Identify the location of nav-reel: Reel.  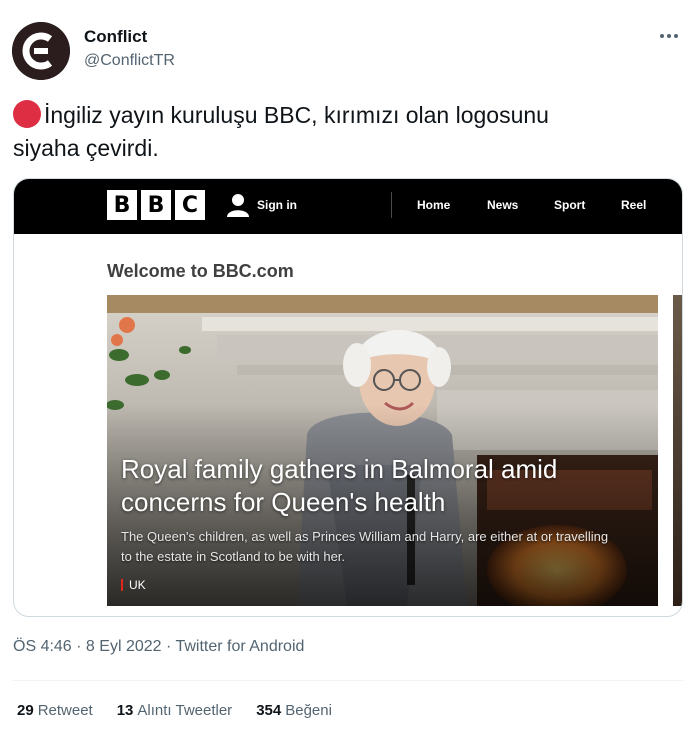
(634, 205).